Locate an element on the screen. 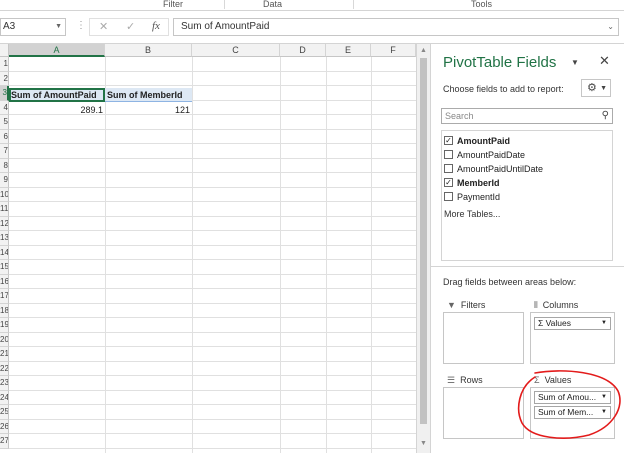  scrollbar-thumb is located at coordinates (423, 241).